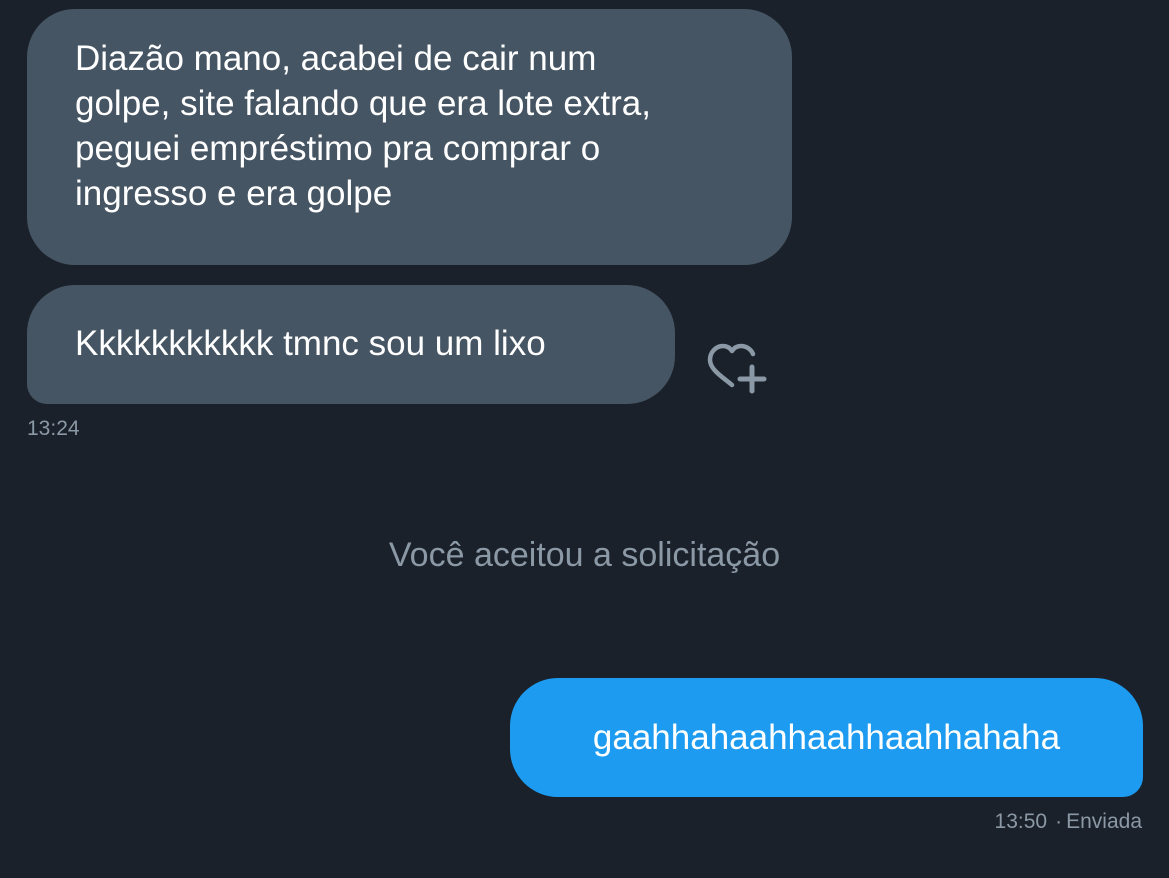 The image size is (1169, 878). What do you see at coordinates (584, 555) in the screenshot?
I see `request-accepted-notice: Você aceitou a solicitação` at bounding box center [584, 555].